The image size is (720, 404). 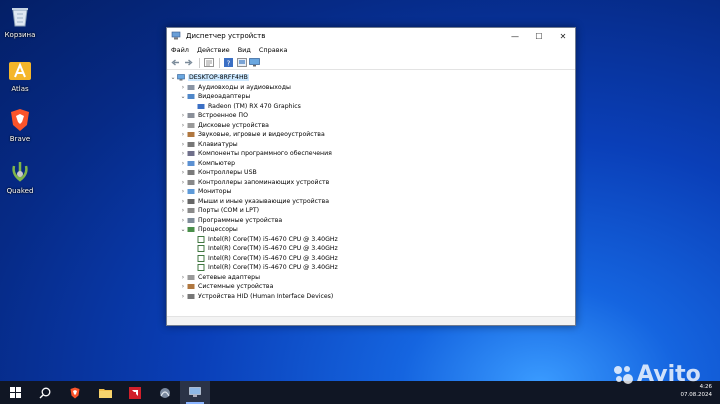 I want to click on driver-button, so click(x=241, y=62).